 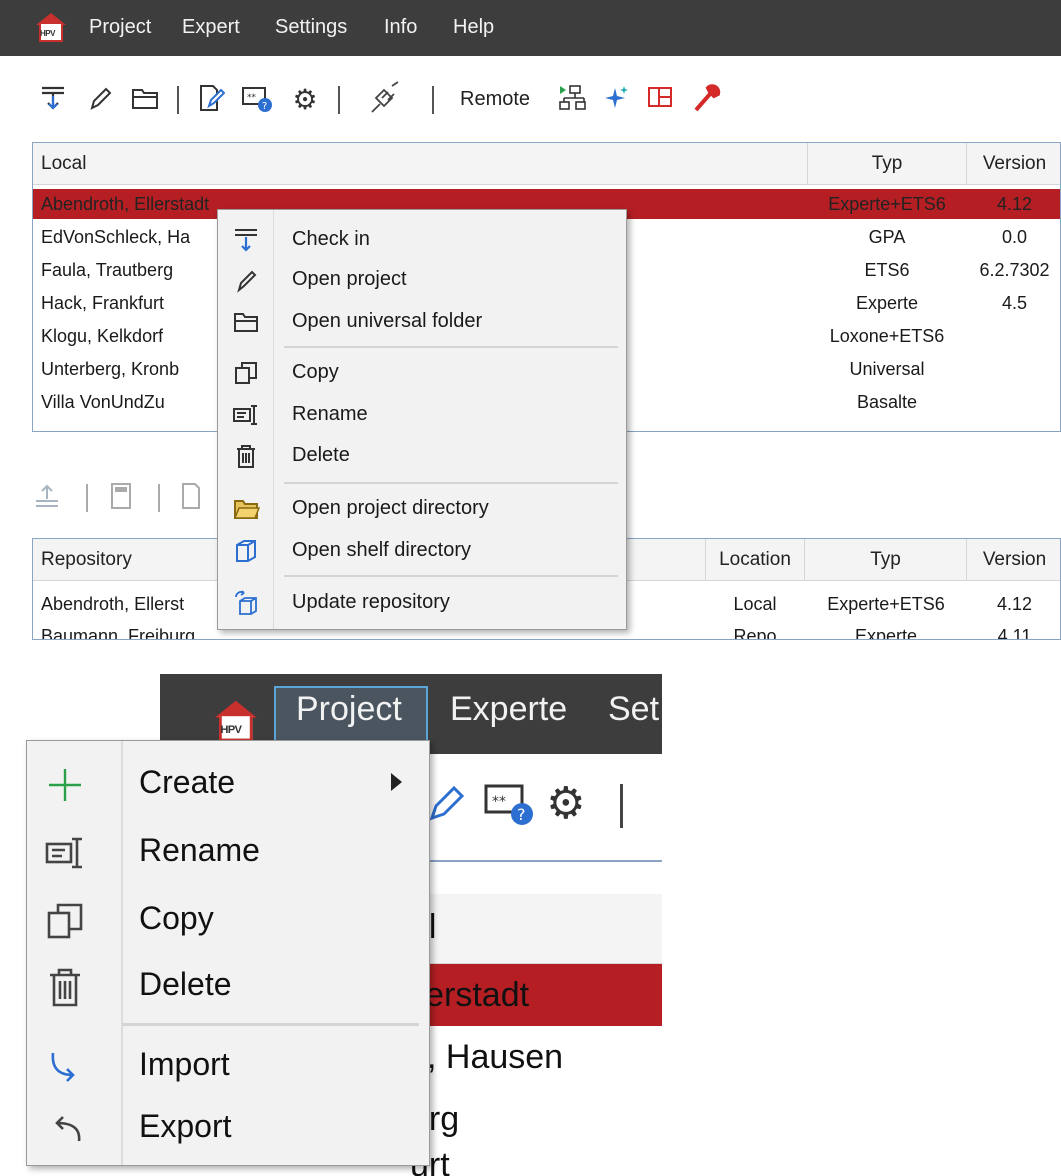 I want to click on menu-item-open-universal-folder: Open universal folder, so click(x=422, y=322).